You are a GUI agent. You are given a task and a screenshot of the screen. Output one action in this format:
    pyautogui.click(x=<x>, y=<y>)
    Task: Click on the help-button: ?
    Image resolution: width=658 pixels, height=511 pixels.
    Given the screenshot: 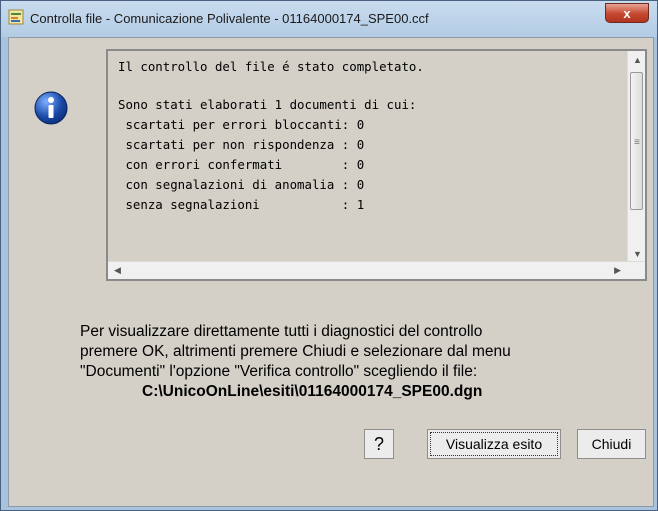 What is the action you would take?
    pyautogui.click(x=379, y=444)
    